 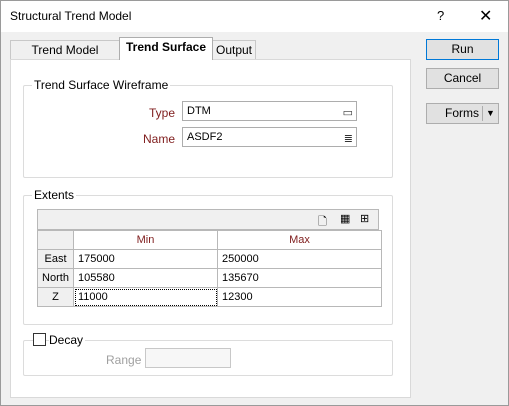 I want to click on grid-corner, so click(x=55, y=240).